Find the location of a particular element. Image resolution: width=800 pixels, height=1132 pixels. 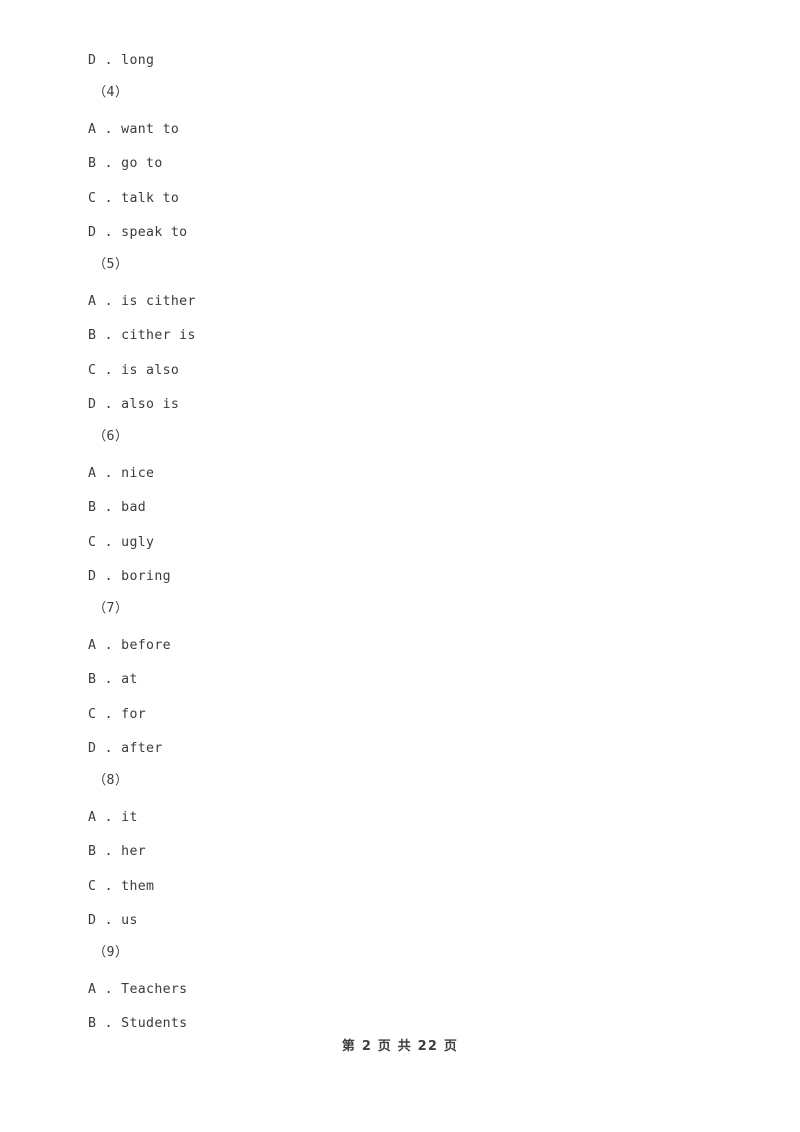

answer-option: C . is also is located at coordinates (134, 370).